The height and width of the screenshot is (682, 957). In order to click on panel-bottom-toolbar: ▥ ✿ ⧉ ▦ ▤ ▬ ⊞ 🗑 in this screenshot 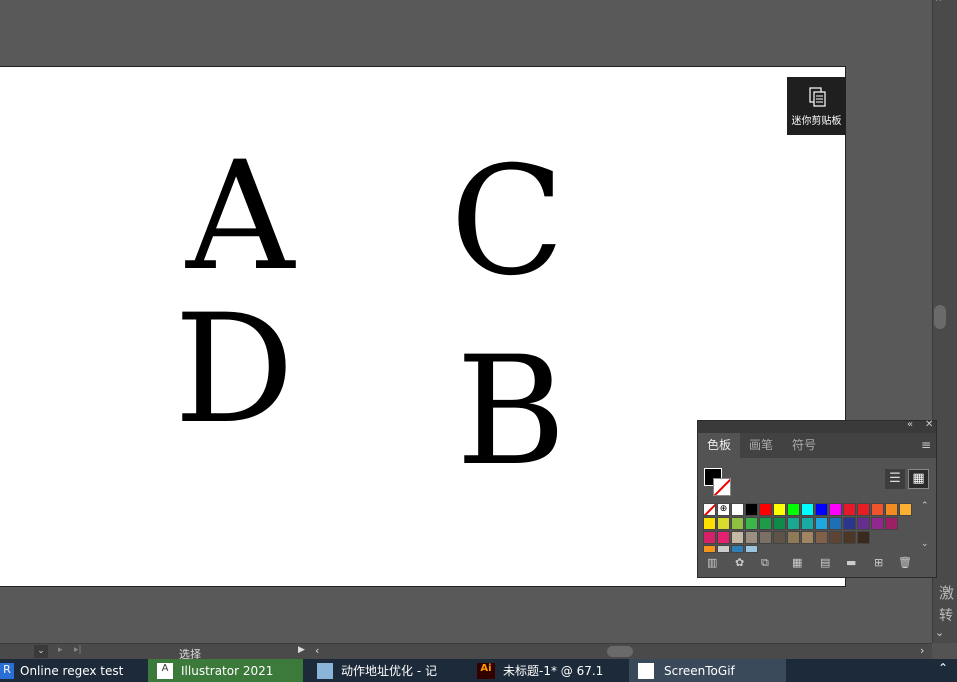, I will do `click(817, 565)`.